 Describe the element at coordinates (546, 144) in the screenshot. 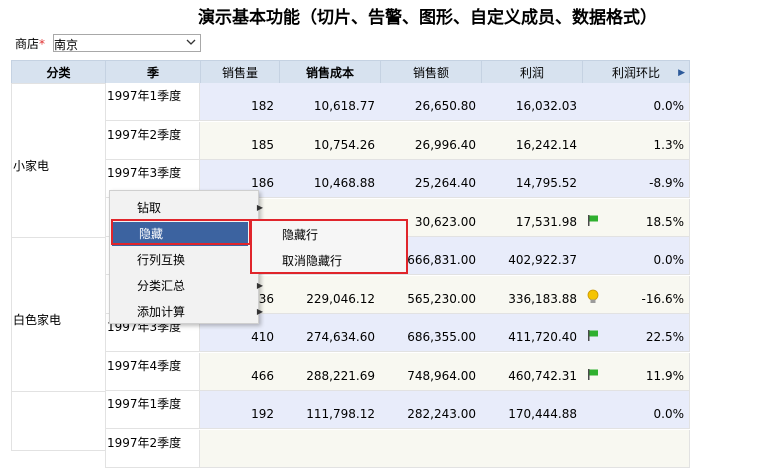

I see `profit-value: 16,242.14` at that location.